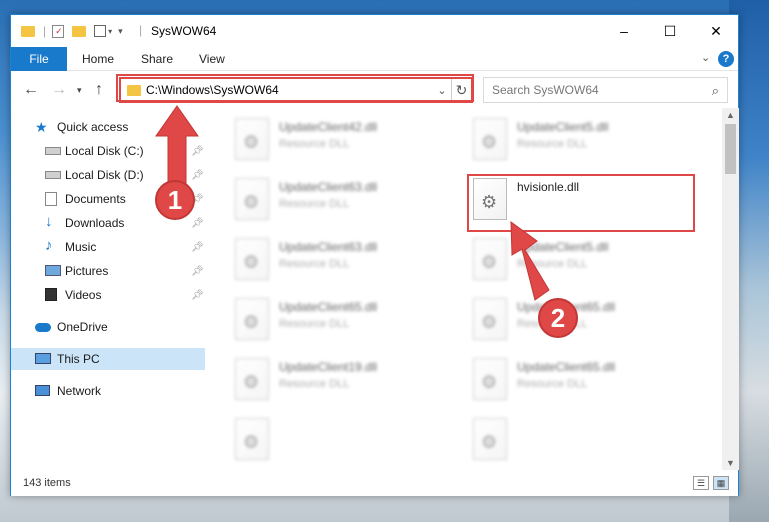 This screenshot has width=769, height=522. What do you see at coordinates (79, 90) in the screenshot?
I see `recent-locations-icon: ▾` at bounding box center [79, 90].